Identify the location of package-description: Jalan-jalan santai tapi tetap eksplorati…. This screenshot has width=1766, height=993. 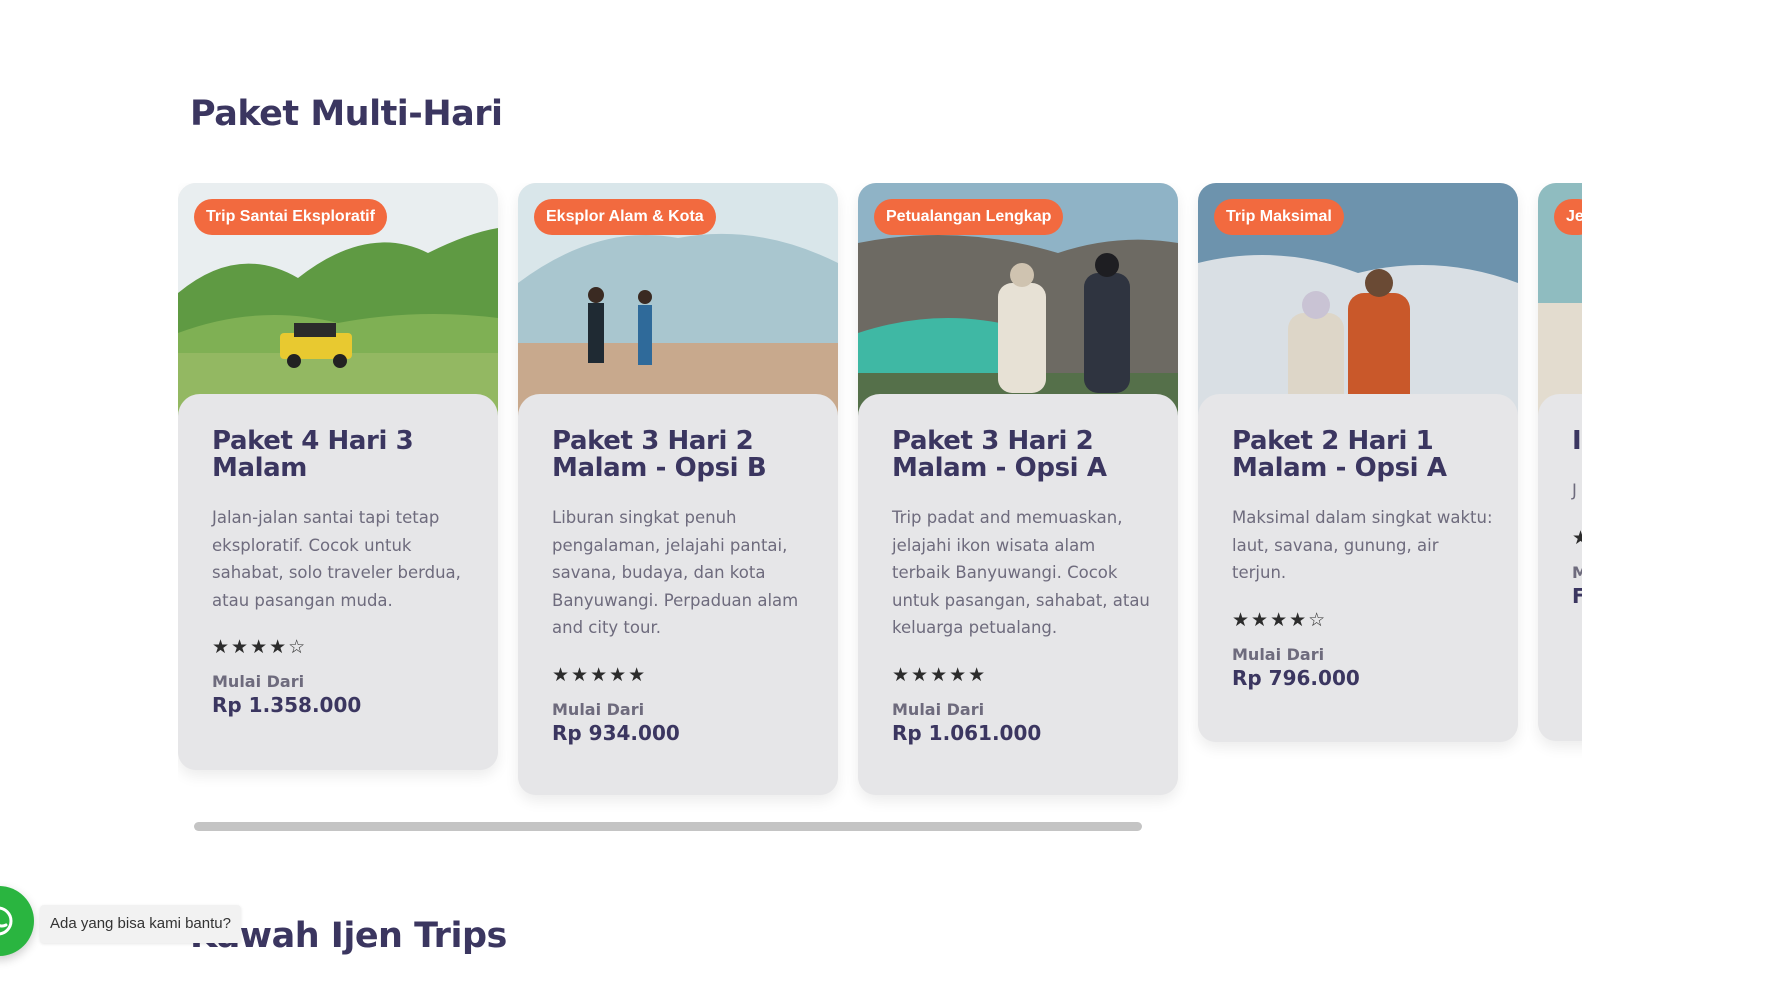
(336, 559).